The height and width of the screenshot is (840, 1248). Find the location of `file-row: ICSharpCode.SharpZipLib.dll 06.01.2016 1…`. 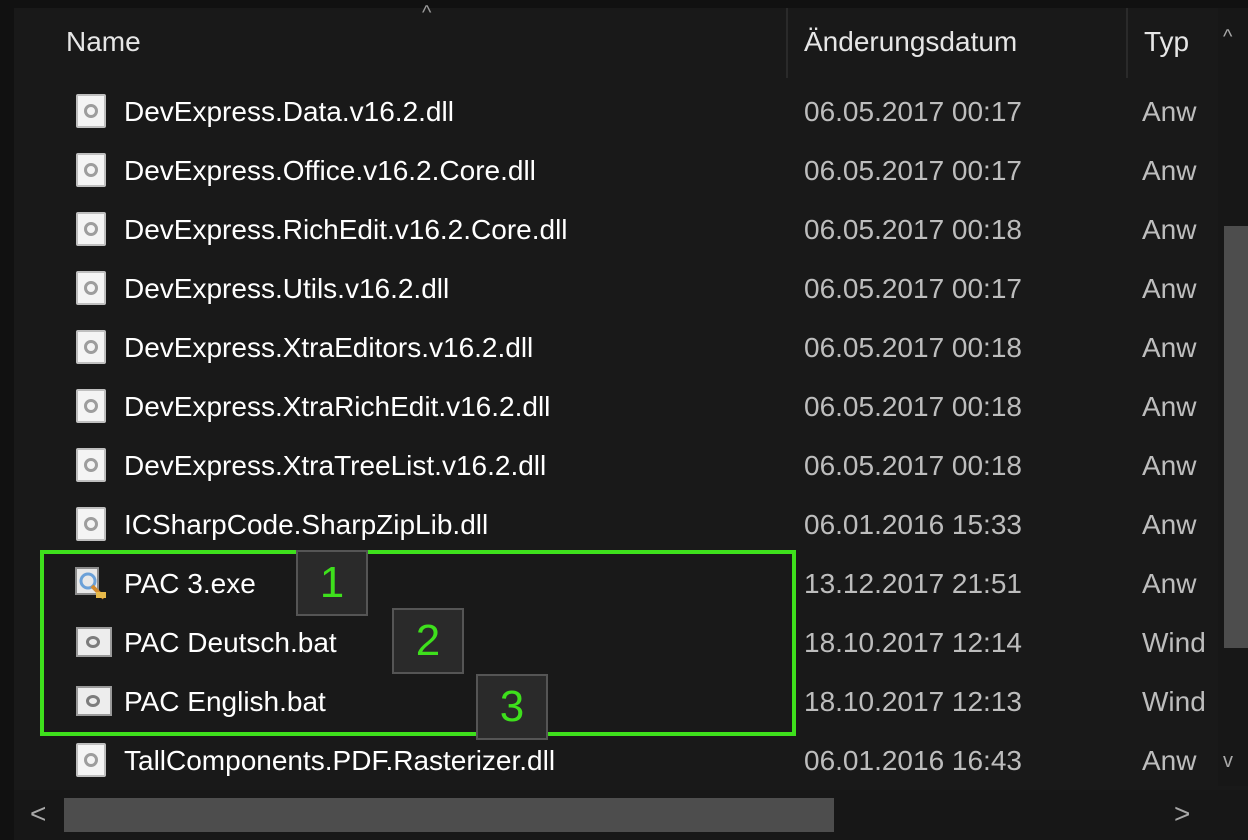

file-row: ICSharpCode.SharpZipLib.dll 06.01.2016 1… is located at coordinates (616, 524).